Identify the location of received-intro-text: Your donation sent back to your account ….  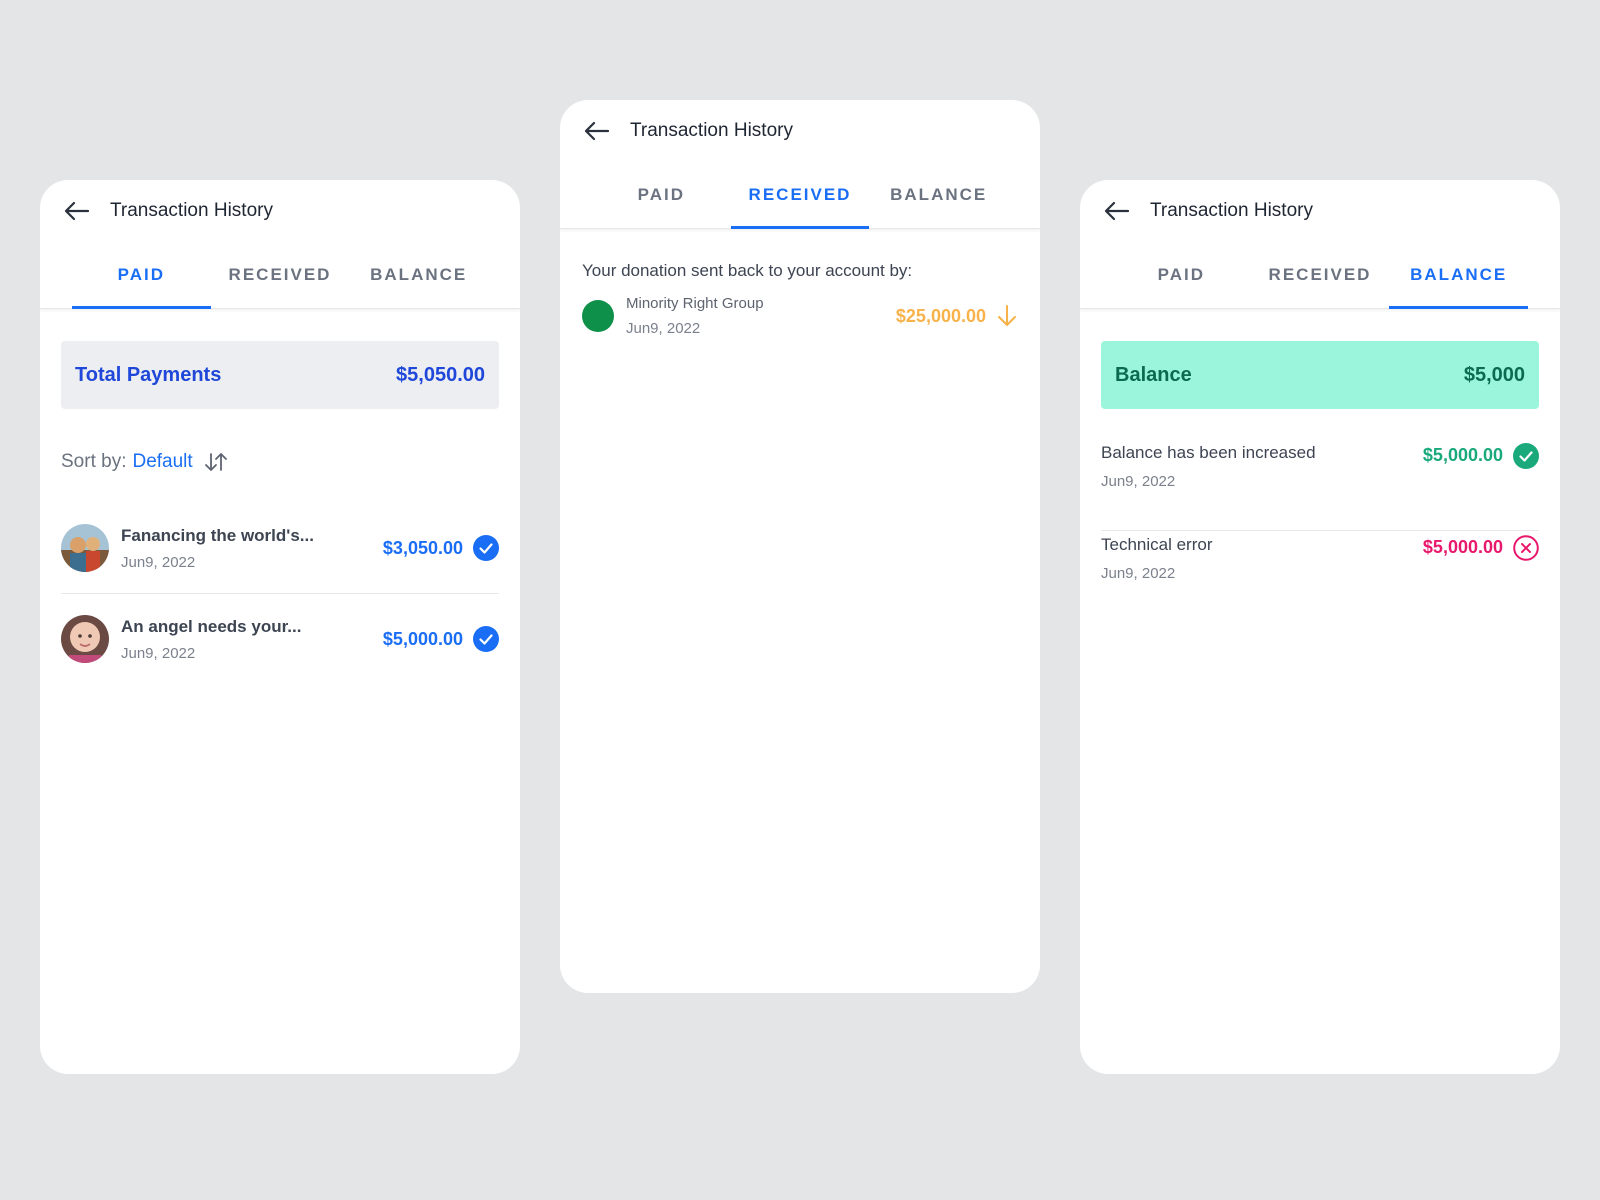
(747, 270).